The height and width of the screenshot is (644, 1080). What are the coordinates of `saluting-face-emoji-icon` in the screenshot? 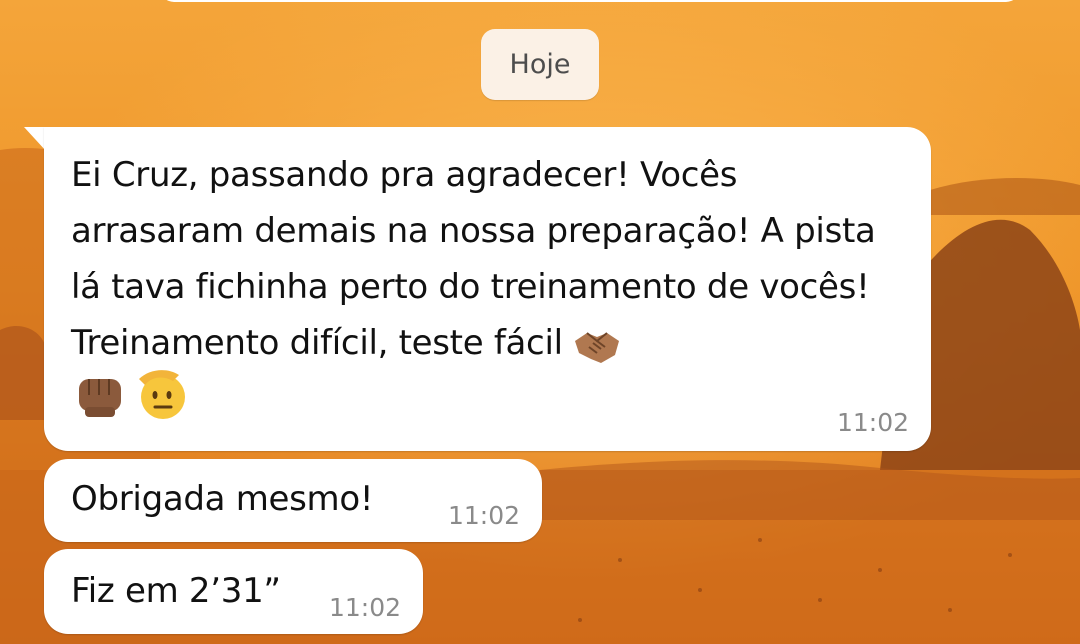 It's located at (162, 394).